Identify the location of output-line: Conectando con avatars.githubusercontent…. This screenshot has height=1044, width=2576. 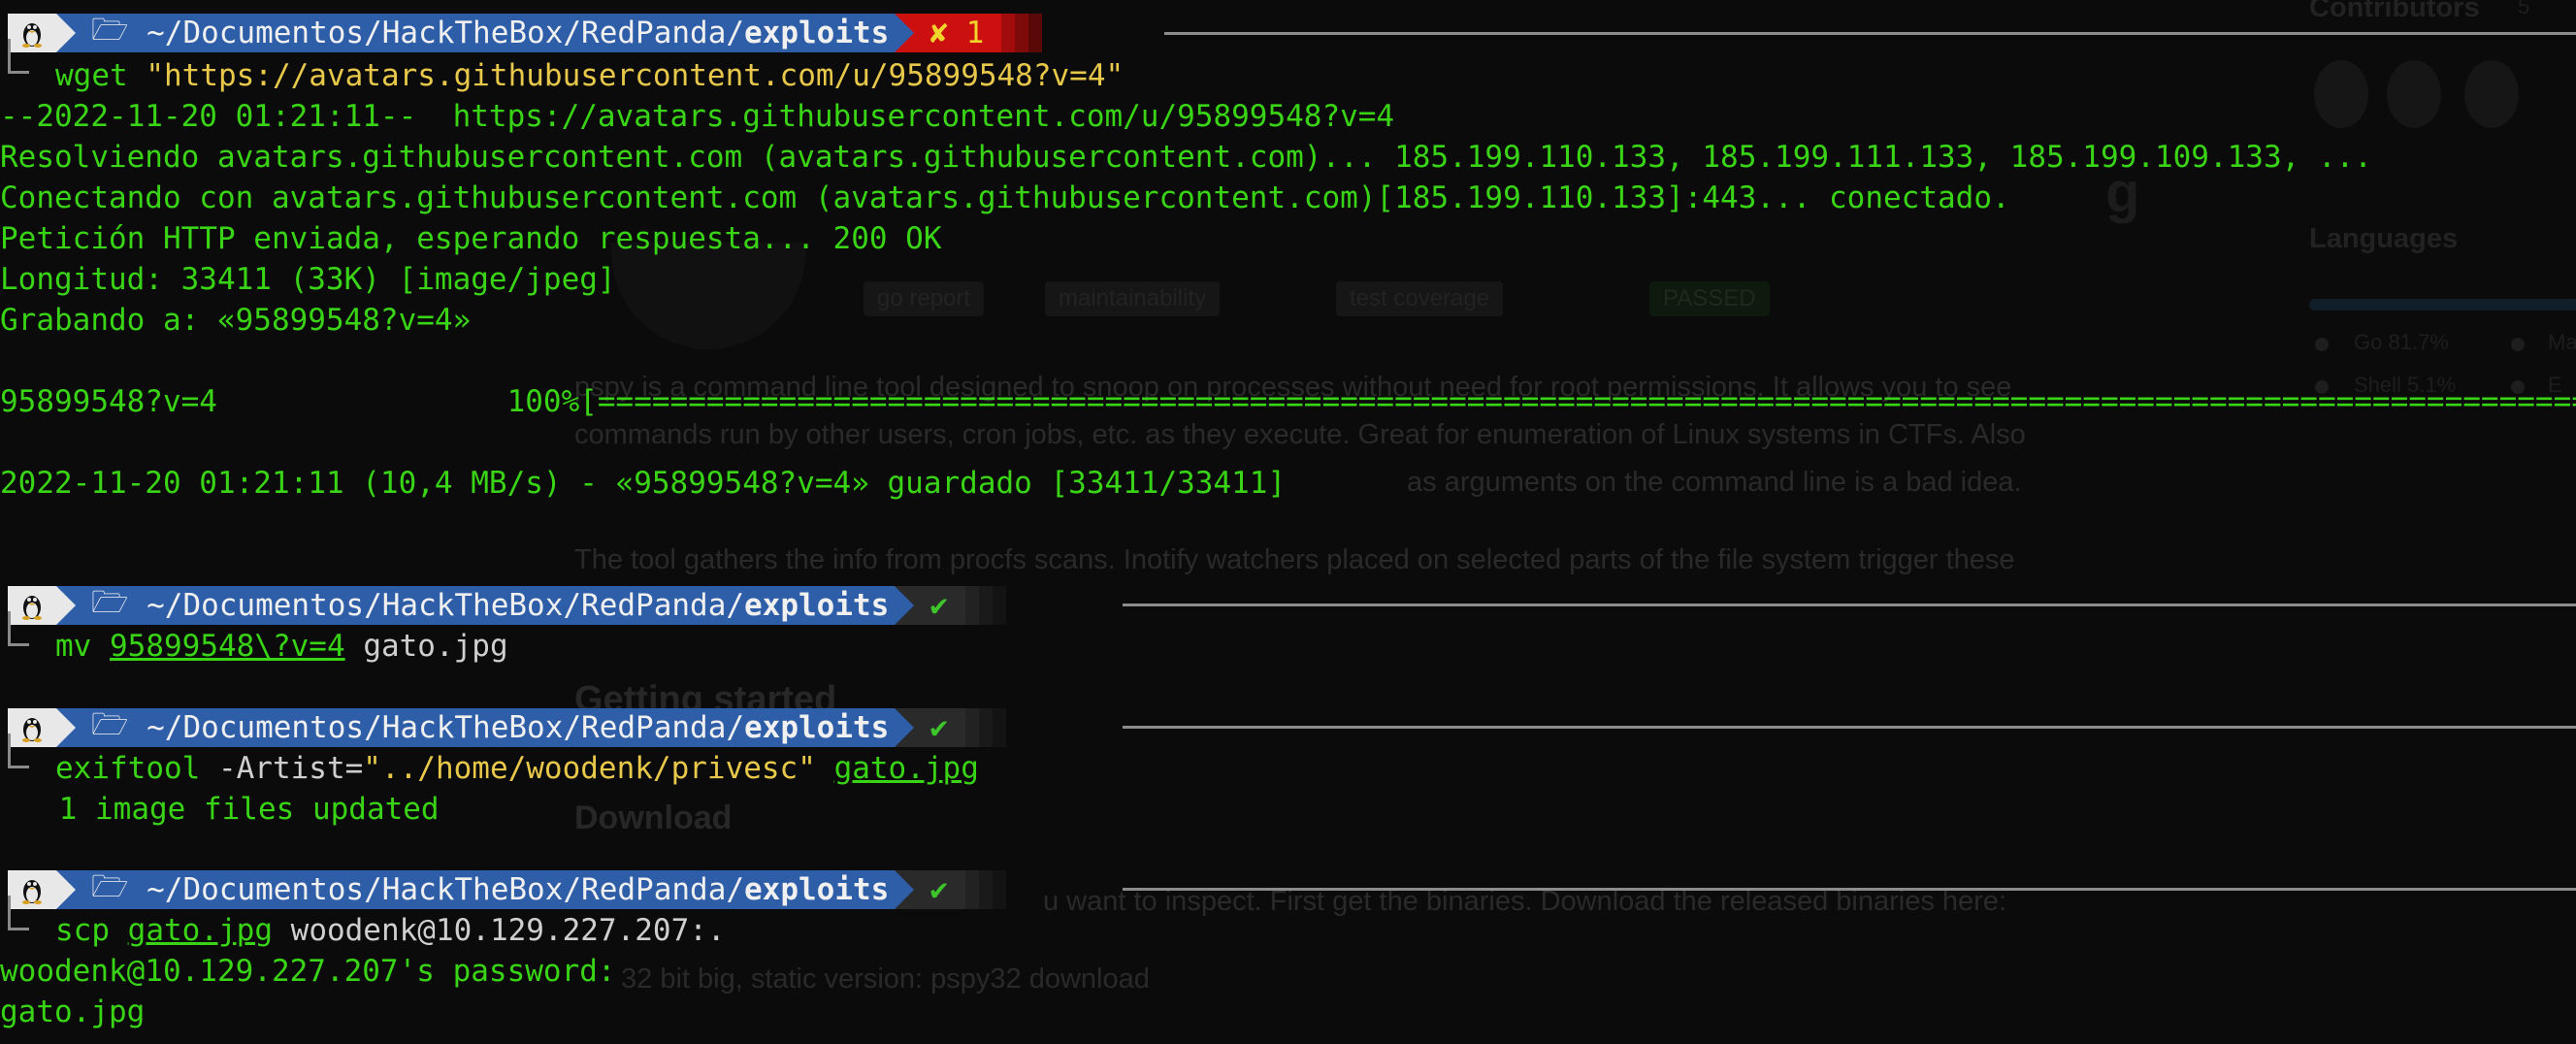
(1005, 197).